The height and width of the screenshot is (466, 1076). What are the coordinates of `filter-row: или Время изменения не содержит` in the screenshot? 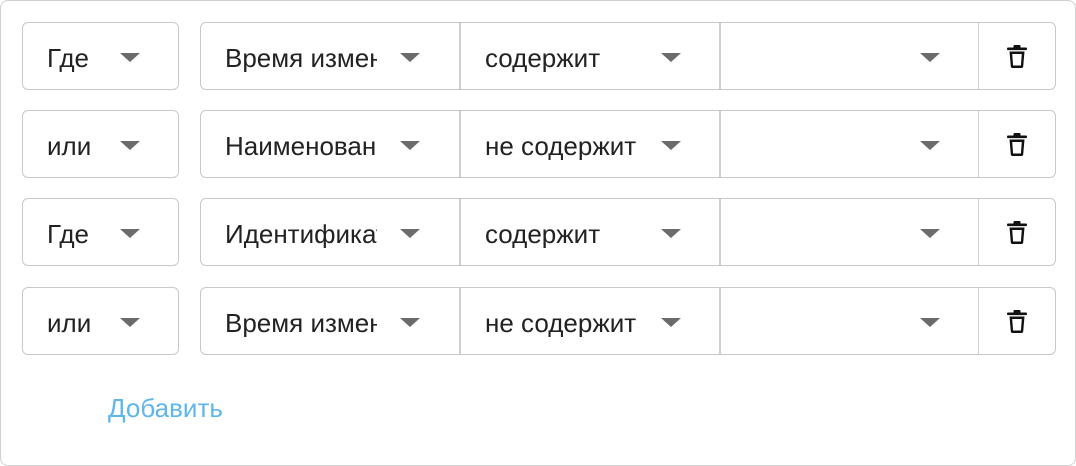 It's located at (539, 321).